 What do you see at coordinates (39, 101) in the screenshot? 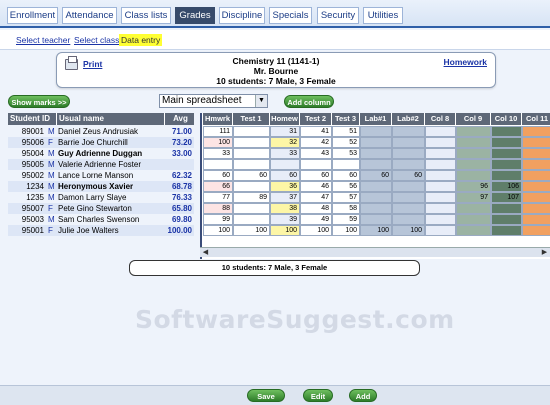
I see `show-marks-button: Show marks >>` at bounding box center [39, 101].